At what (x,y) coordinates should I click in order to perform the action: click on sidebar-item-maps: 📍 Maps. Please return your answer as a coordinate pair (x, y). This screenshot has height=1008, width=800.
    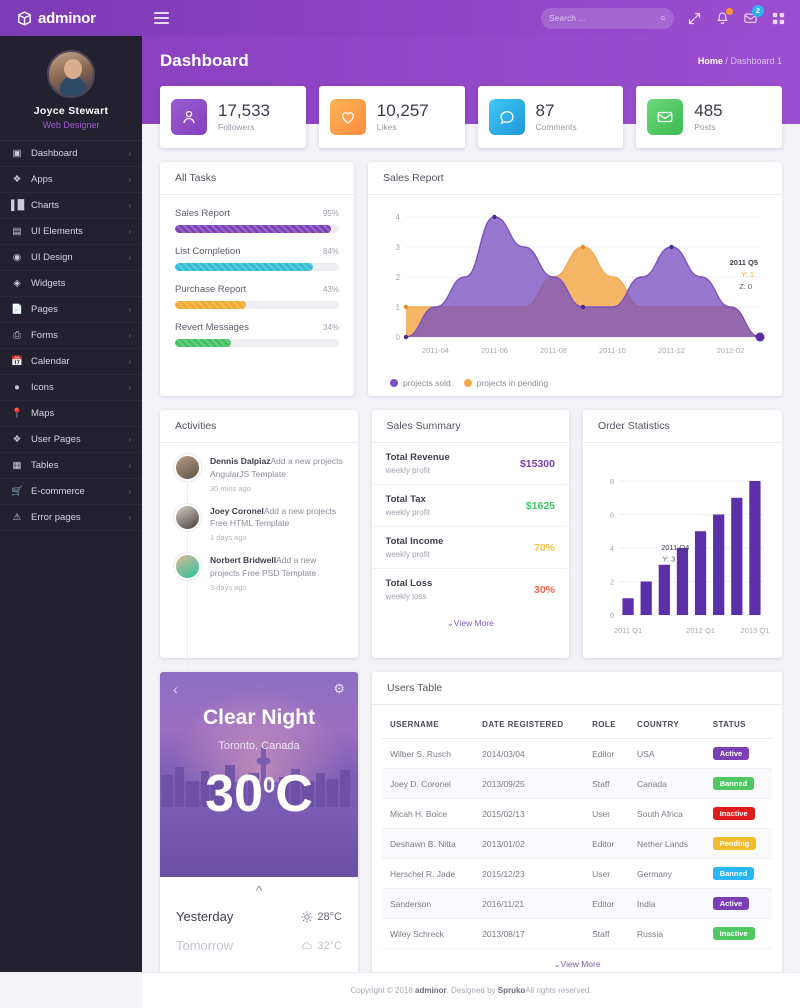
    Looking at the image, I should click on (71, 414).